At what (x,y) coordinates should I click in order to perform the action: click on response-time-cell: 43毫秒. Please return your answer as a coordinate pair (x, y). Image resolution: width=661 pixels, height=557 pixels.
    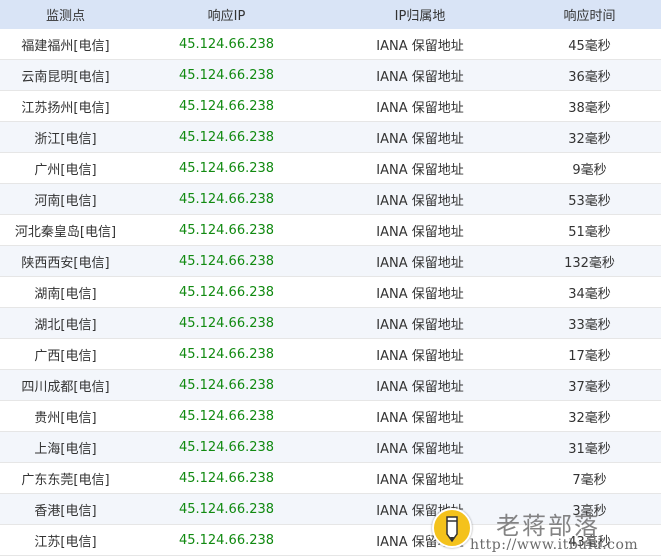
    Looking at the image, I should click on (589, 540).